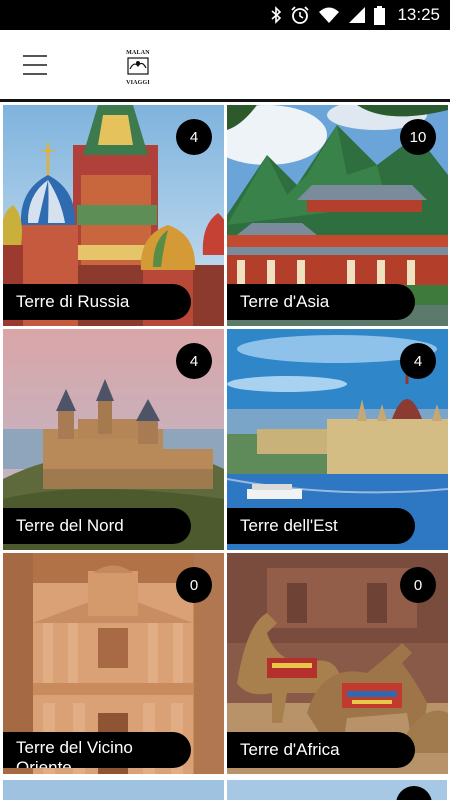 This screenshot has width=450, height=800. I want to click on next-row-image, so click(225, 788).